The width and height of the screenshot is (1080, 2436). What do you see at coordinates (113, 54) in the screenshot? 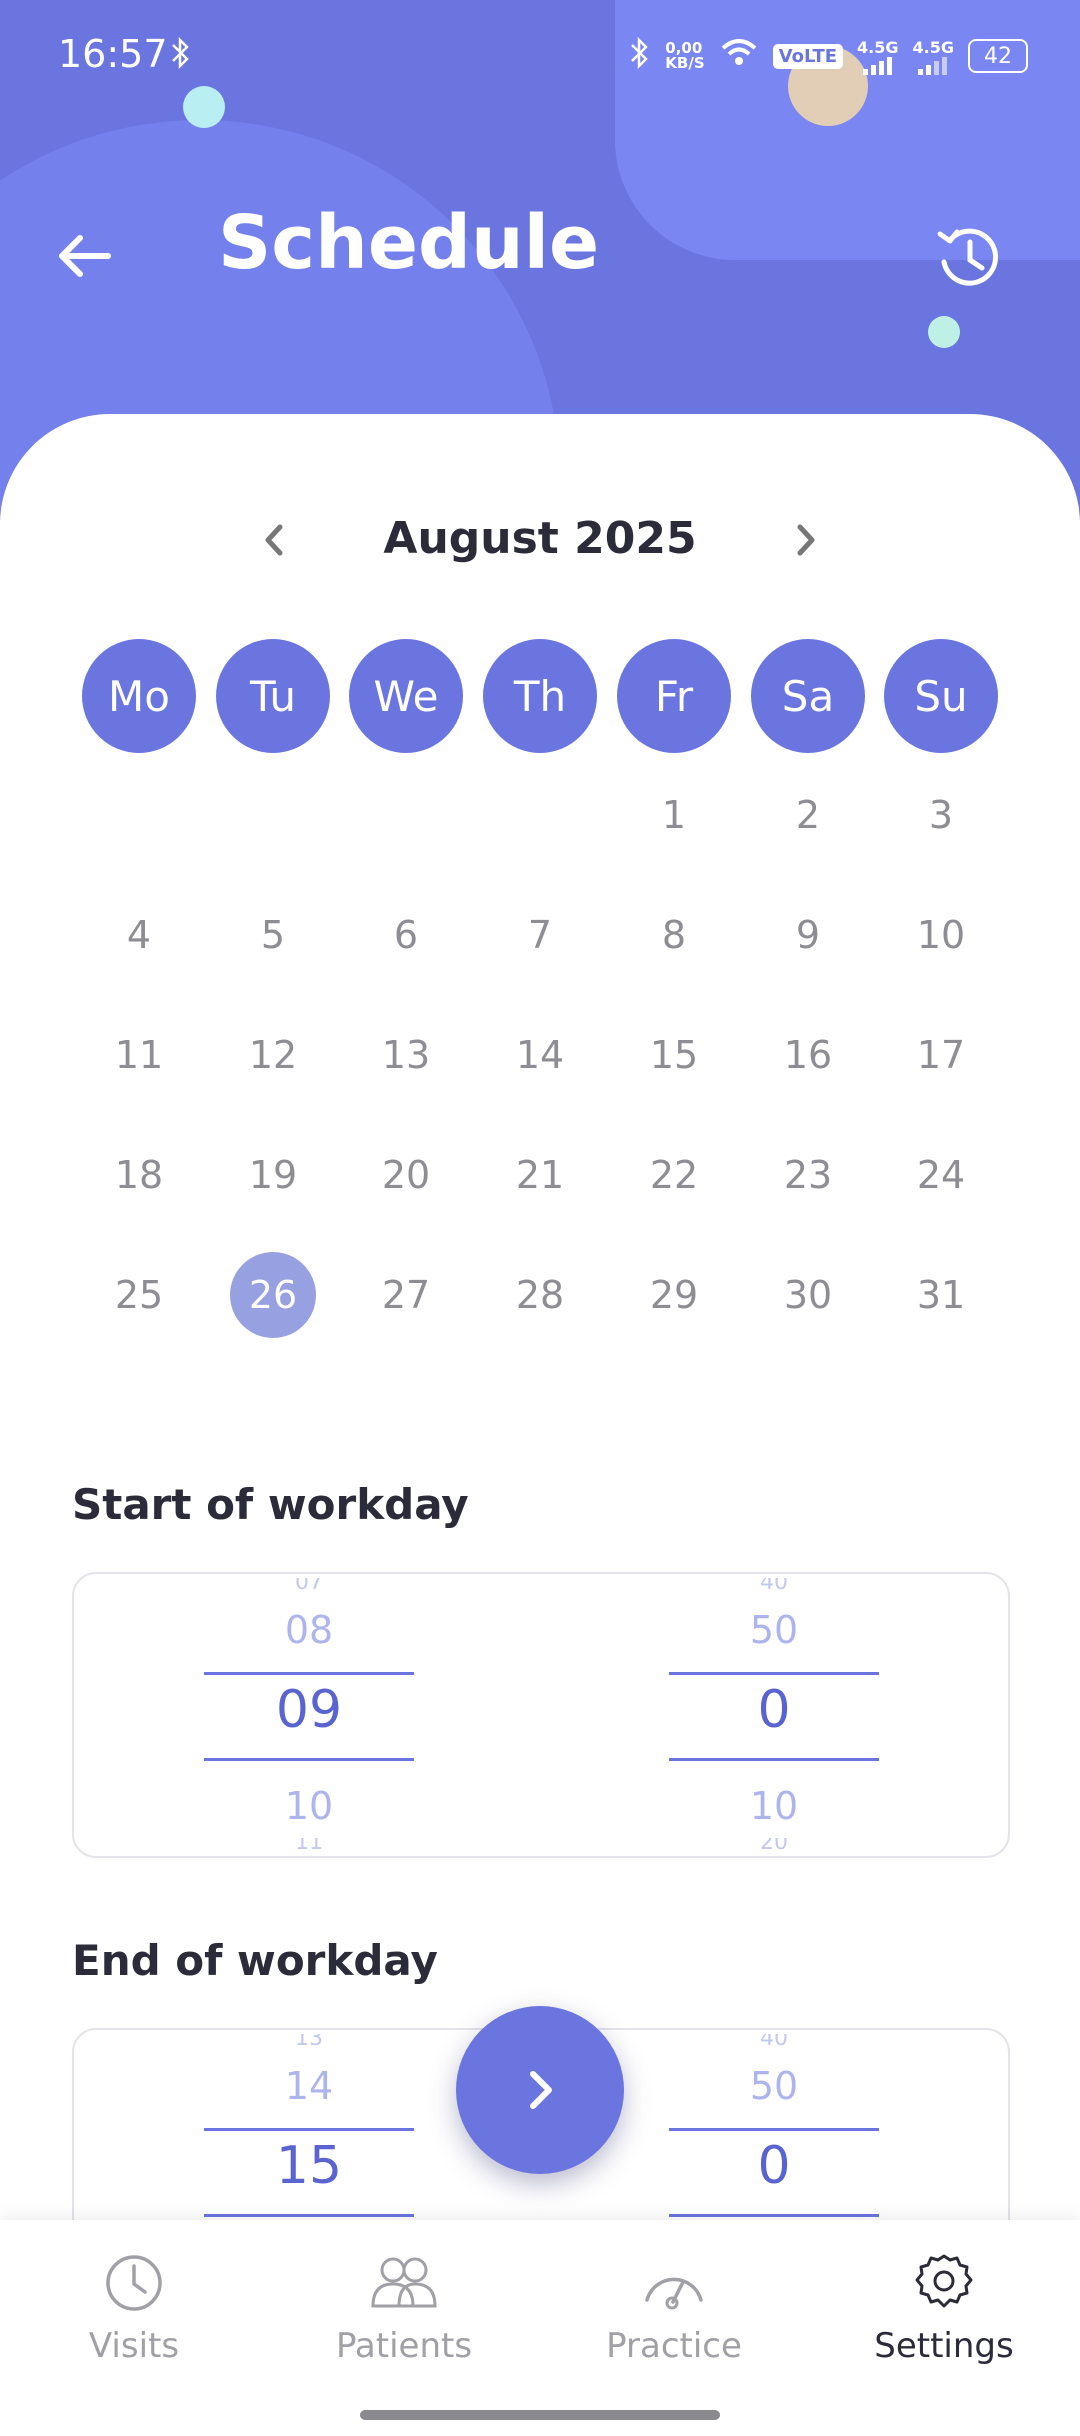
I see `status-time: 16:57` at bounding box center [113, 54].